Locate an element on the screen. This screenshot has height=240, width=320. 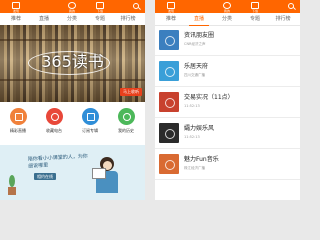
banner-carousel: 365读书 马上收听 is located at coordinates (72, 63).